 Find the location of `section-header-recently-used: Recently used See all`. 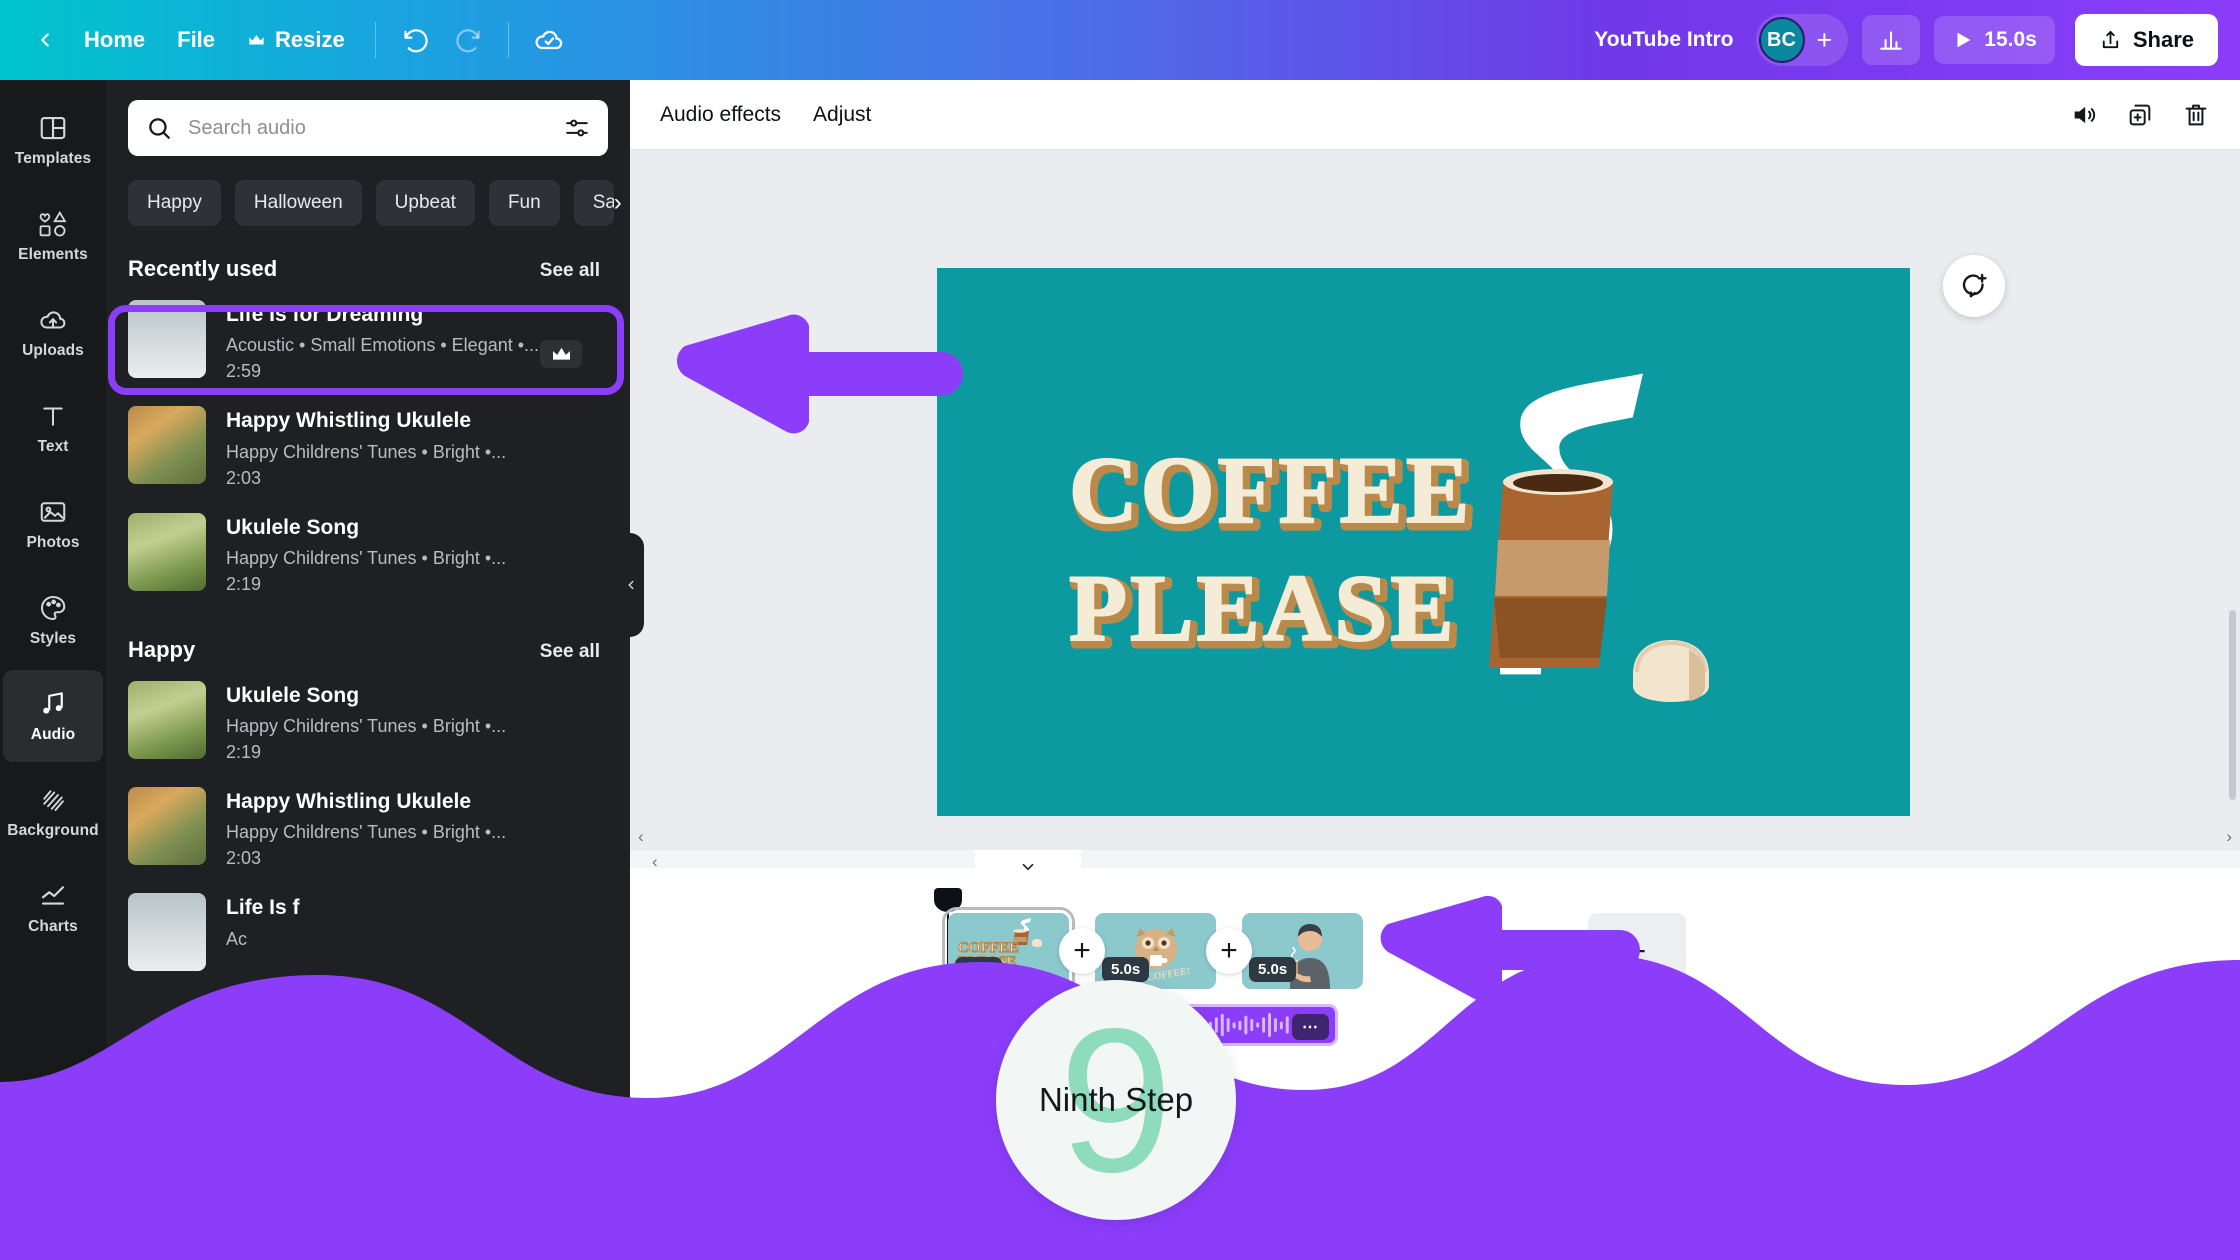

section-header-recently-used: Recently used See all is located at coordinates (368, 257).